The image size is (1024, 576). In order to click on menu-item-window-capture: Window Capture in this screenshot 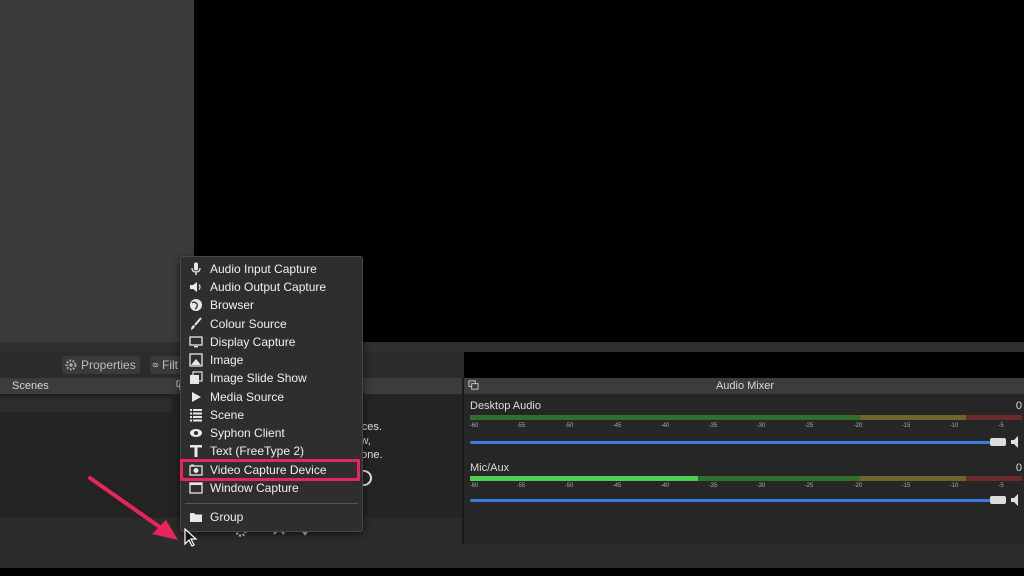, I will do `click(271, 488)`.